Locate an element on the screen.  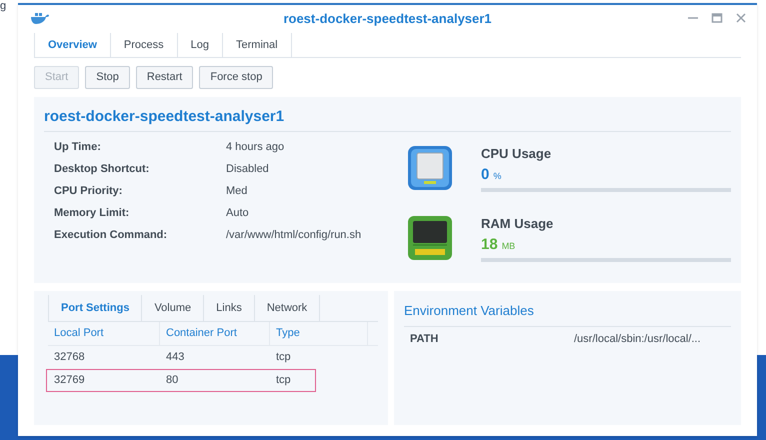
memory-module-icon is located at coordinates (430, 238).